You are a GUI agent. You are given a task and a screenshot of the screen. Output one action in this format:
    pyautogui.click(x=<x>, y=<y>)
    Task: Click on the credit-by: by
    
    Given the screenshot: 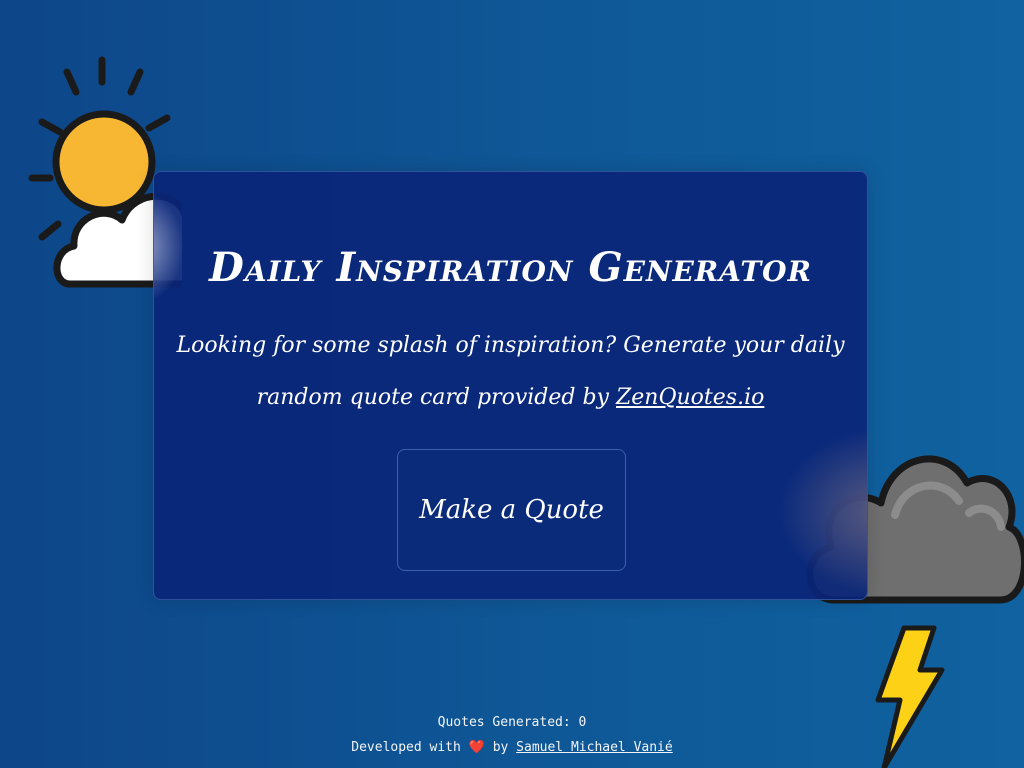 What is the action you would take?
    pyautogui.click(x=500, y=747)
    